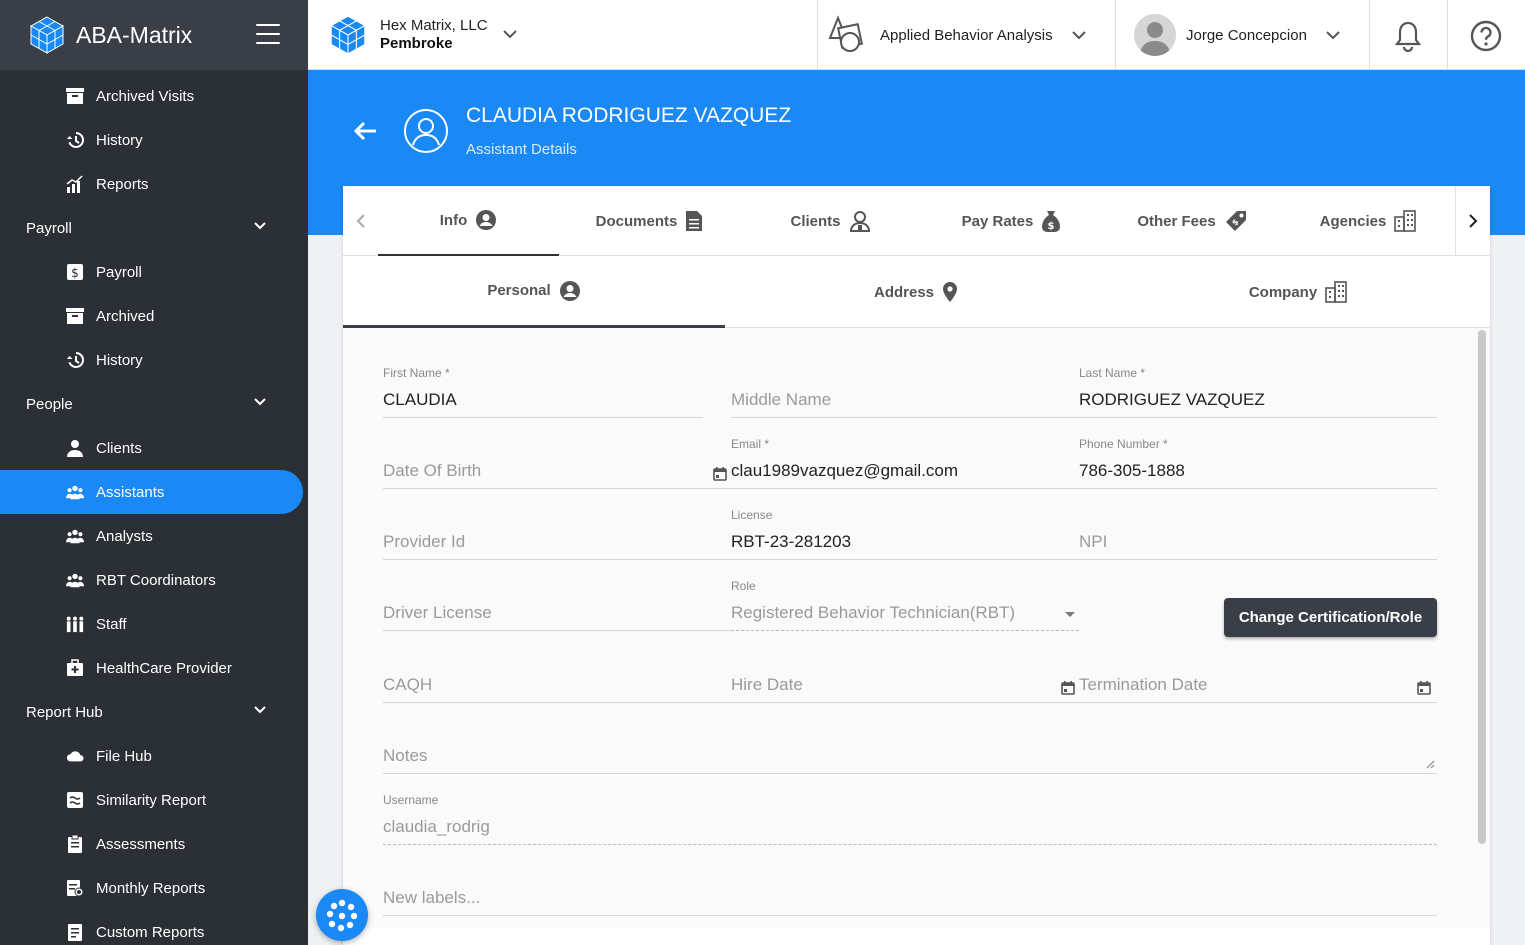 The image size is (1525, 945). I want to click on back-arrow-icon, so click(365, 131).